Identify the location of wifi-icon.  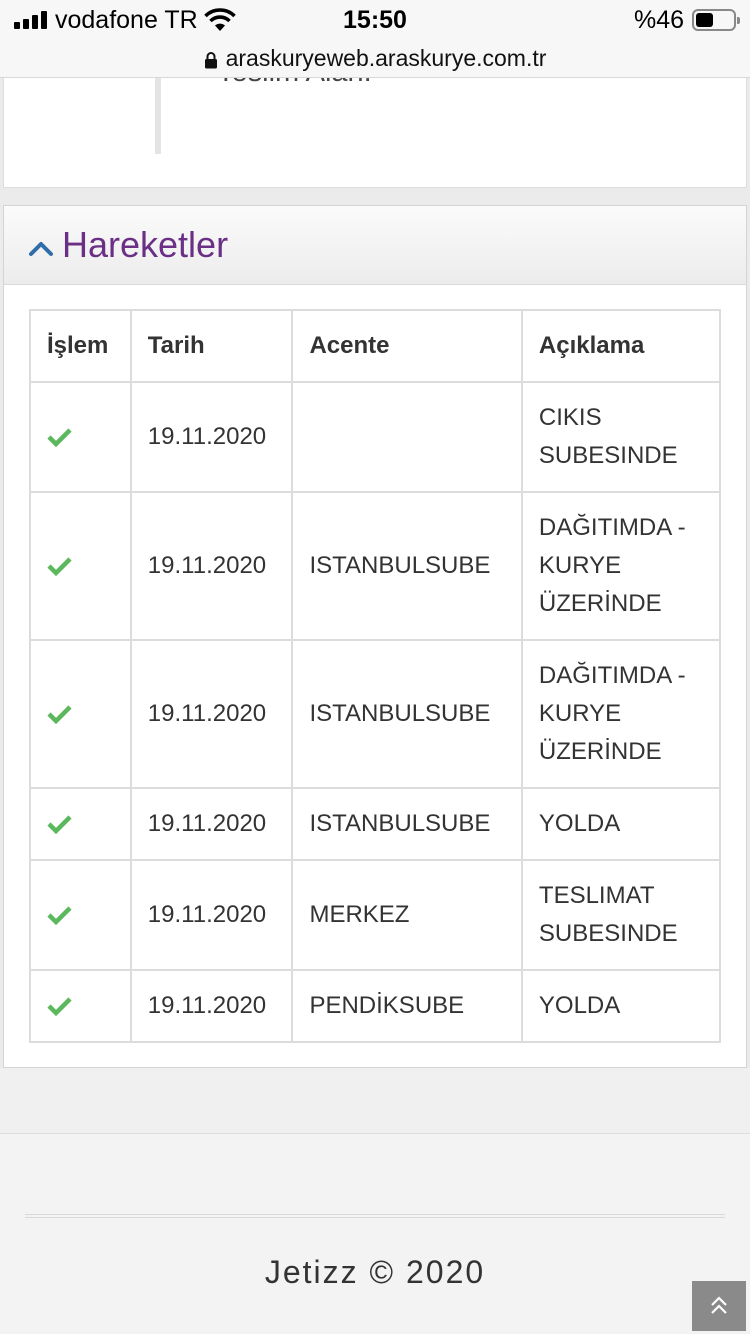
(220, 19).